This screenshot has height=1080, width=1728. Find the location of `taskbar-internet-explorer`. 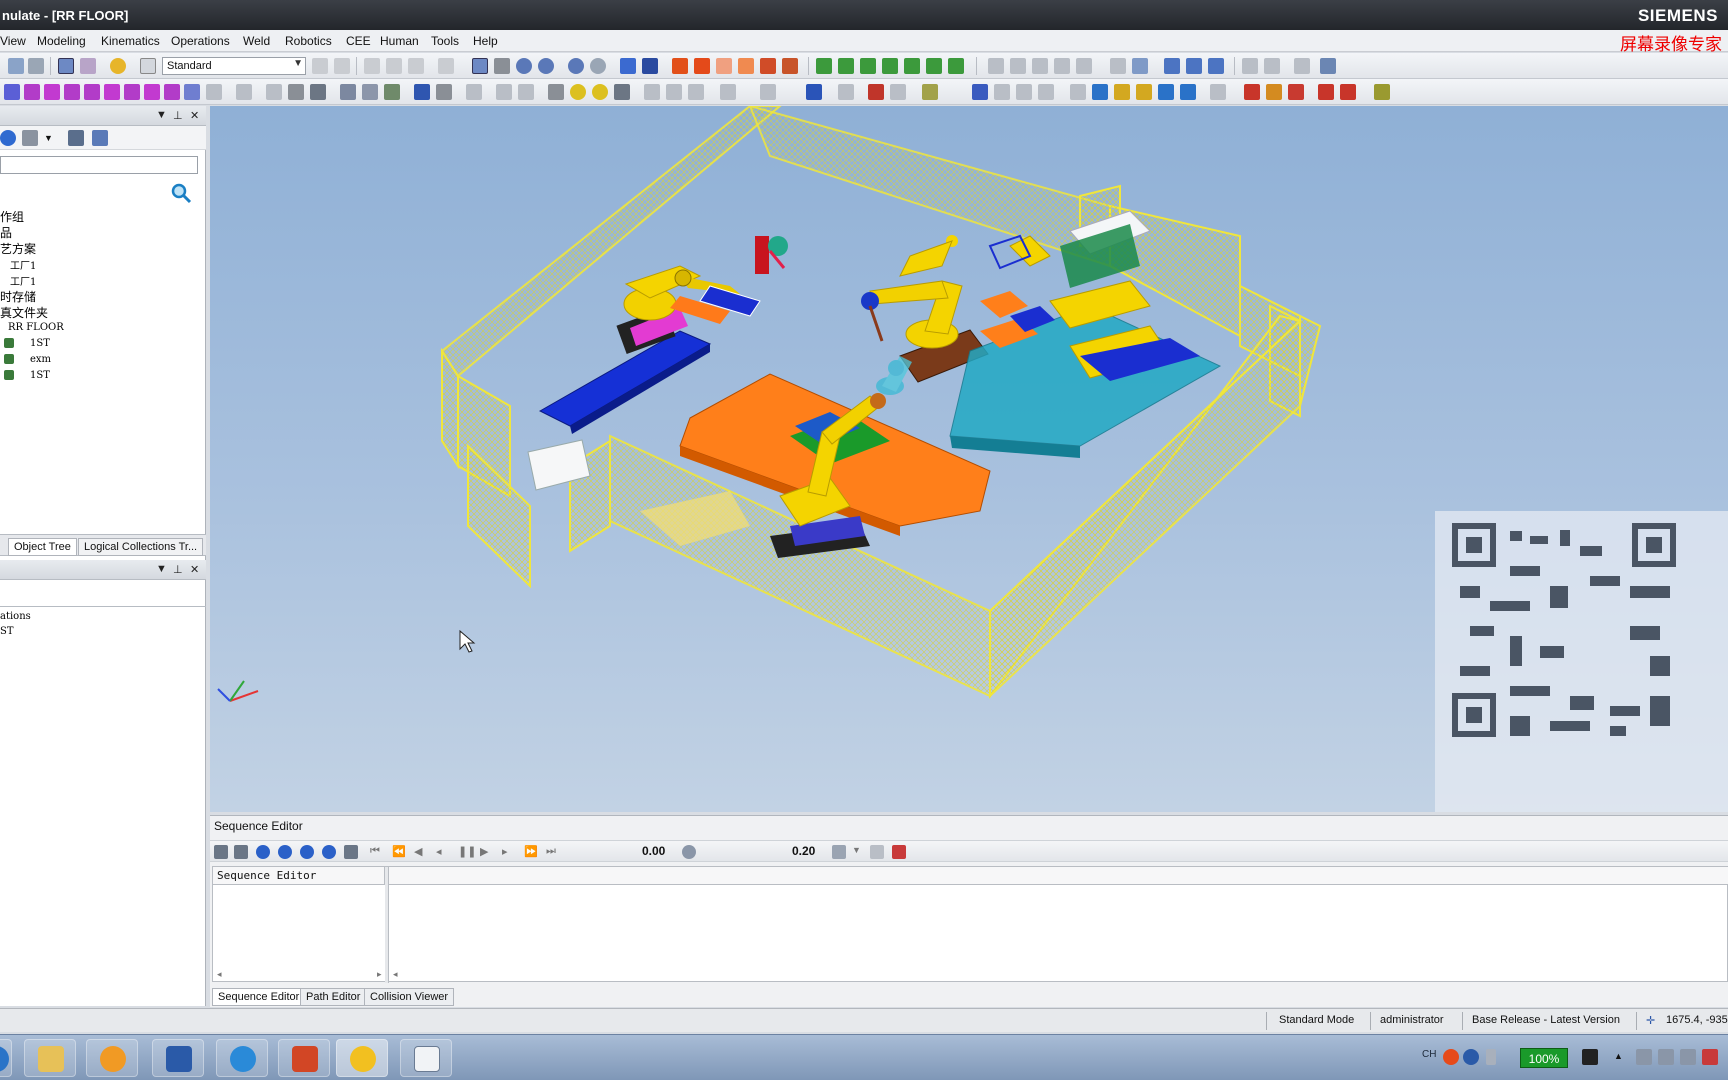

taskbar-internet-explorer is located at coordinates (242, 1058).